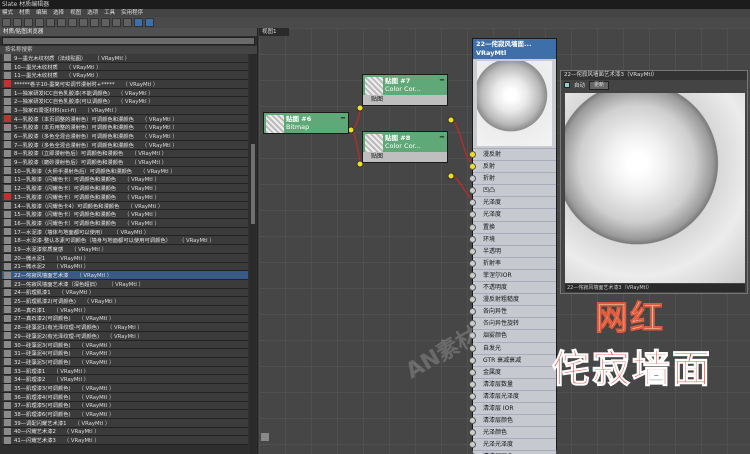 Image resolution: width=750 pixels, height=454 pixels. Describe the element at coordinates (94, 22) in the screenshot. I see `layout-all-icon` at that location.